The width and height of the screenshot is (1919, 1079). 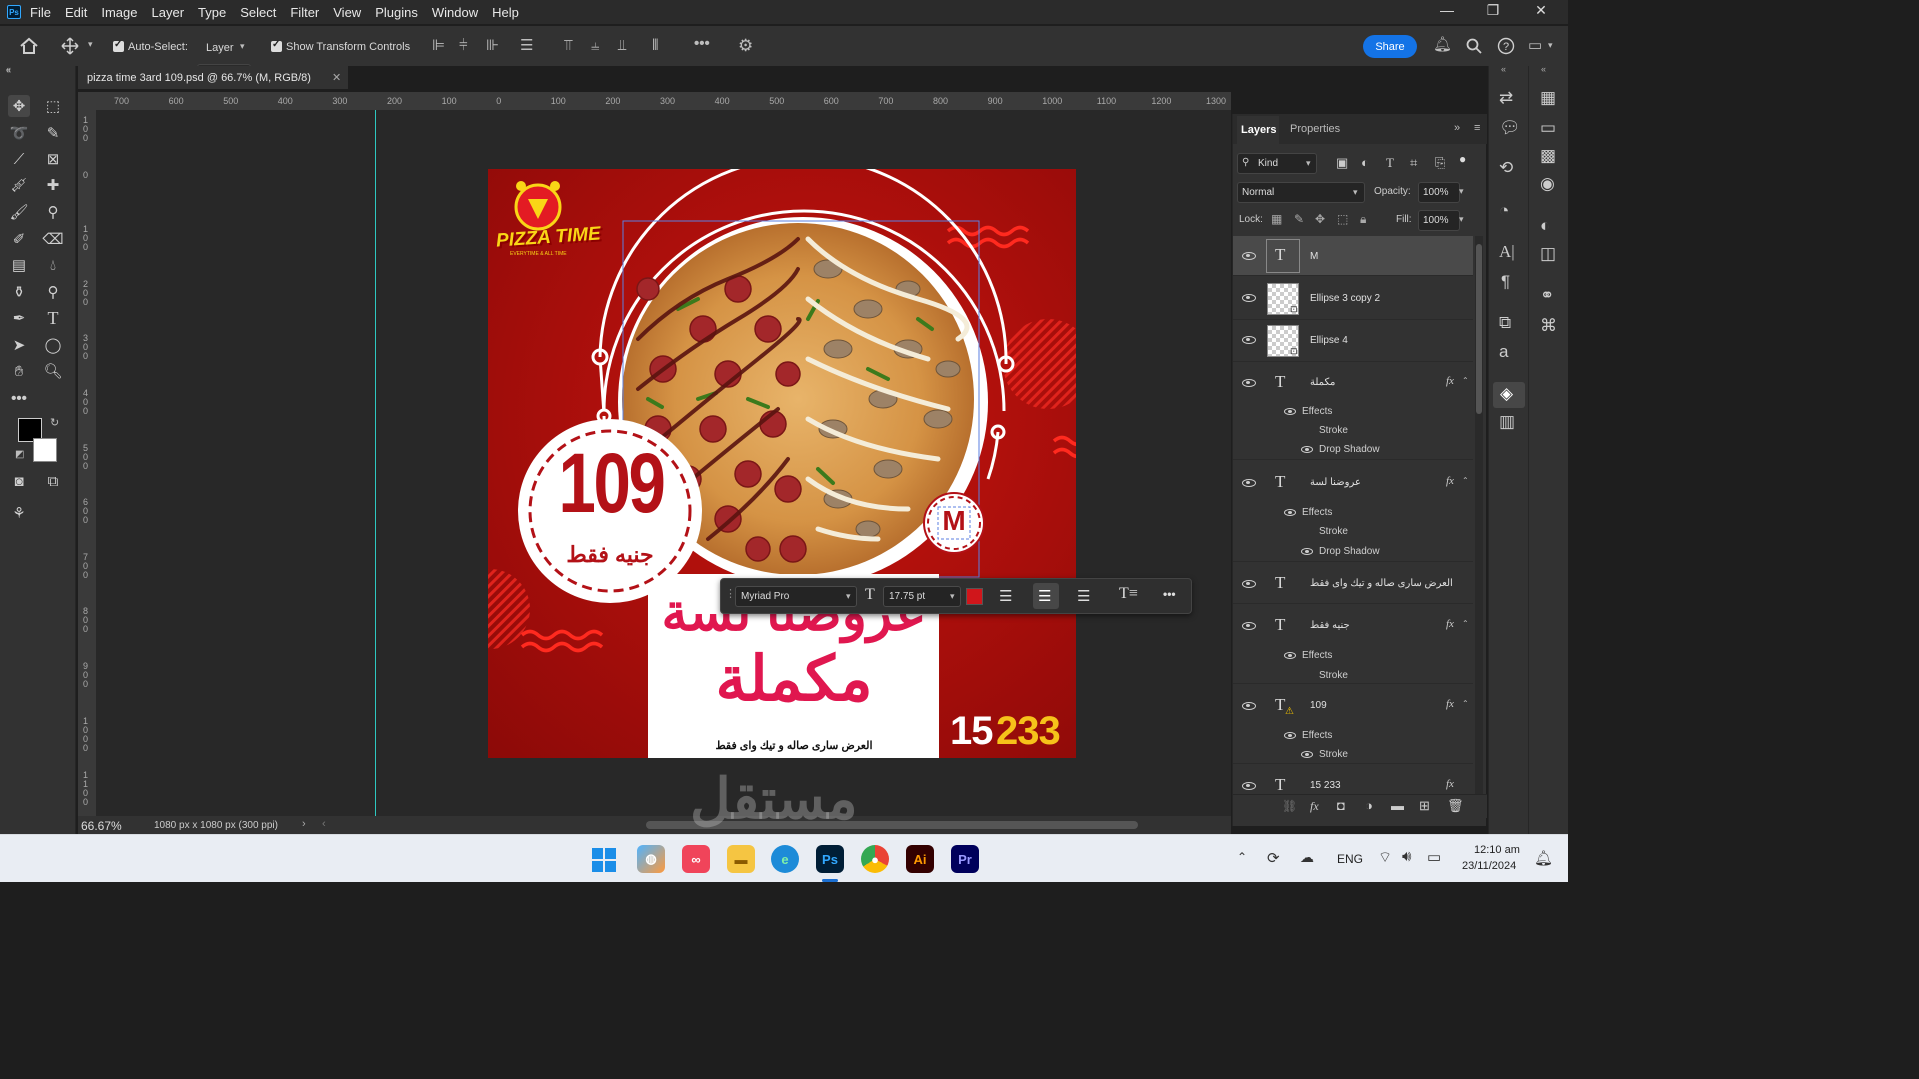 I want to click on pen-tool-icon: ✒, so click(x=19, y=318).